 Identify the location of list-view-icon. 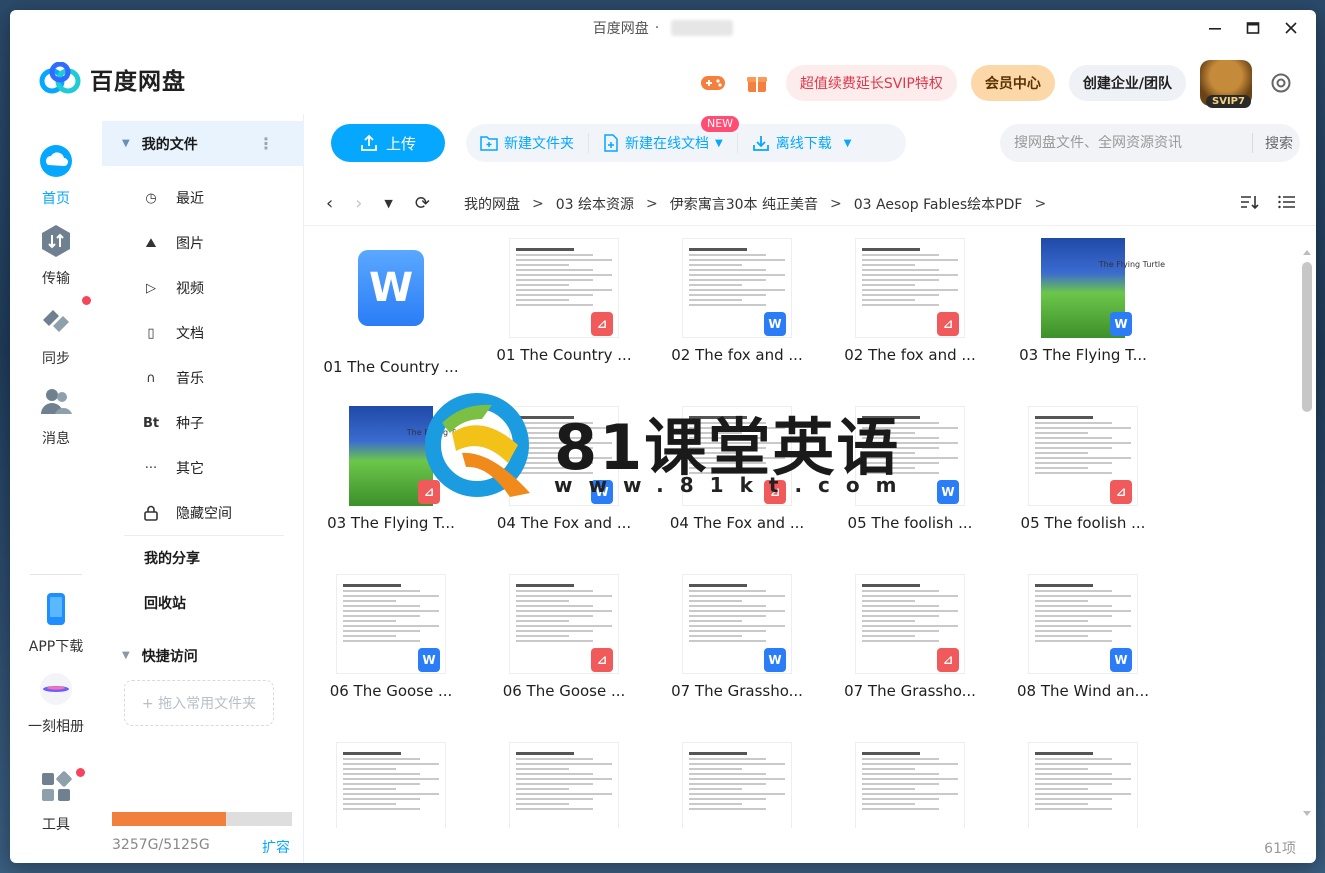
(1287, 204).